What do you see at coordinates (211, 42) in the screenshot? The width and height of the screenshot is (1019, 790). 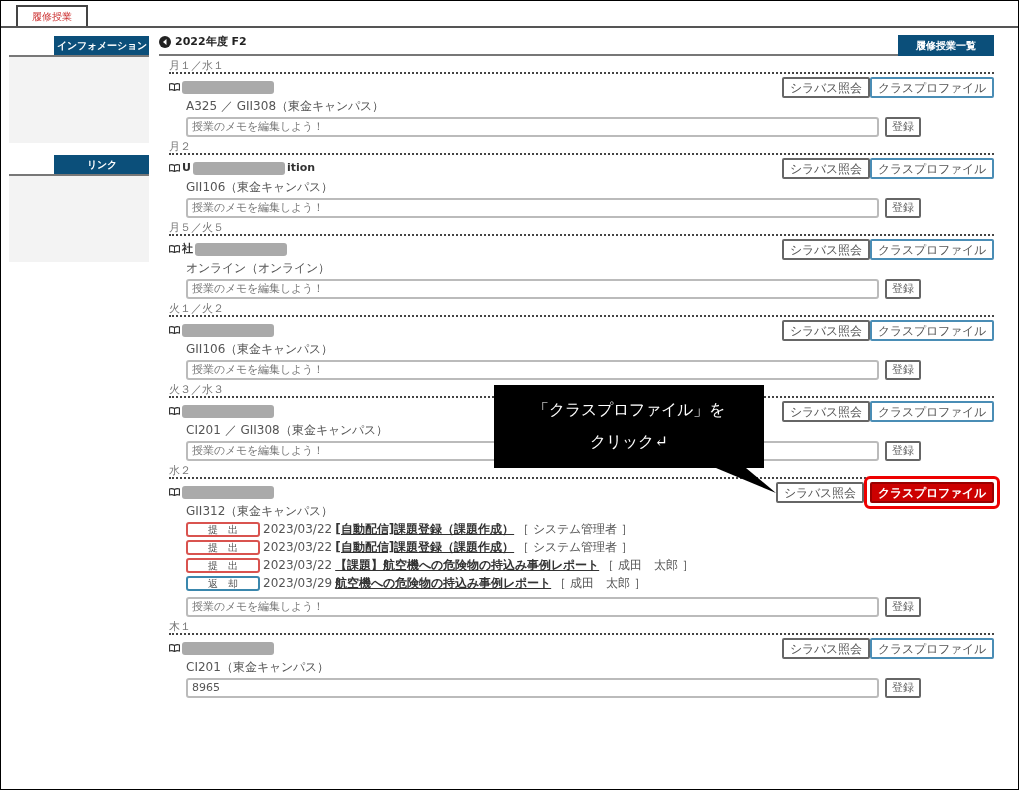 I see `page-title: 2022年度 F2` at bounding box center [211, 42].